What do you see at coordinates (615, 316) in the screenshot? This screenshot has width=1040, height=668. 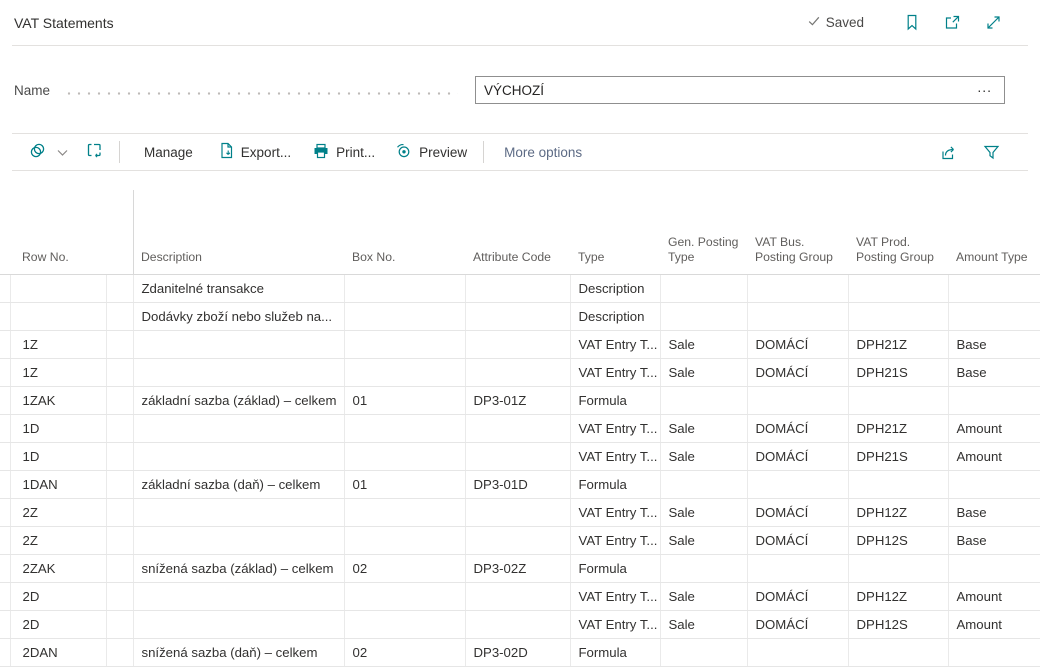 I see `cell-type: Description` at bounding box center [615, 316].